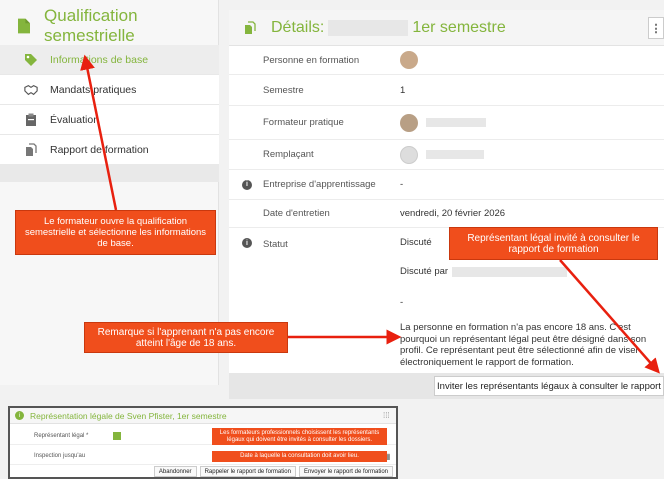 This screenshot has height=479, width=664. What do you see at coordinates (386, 415) in the screenshot?
I see `grid-icon: ⁞⁞⁞` at bounding box center [386, 415].